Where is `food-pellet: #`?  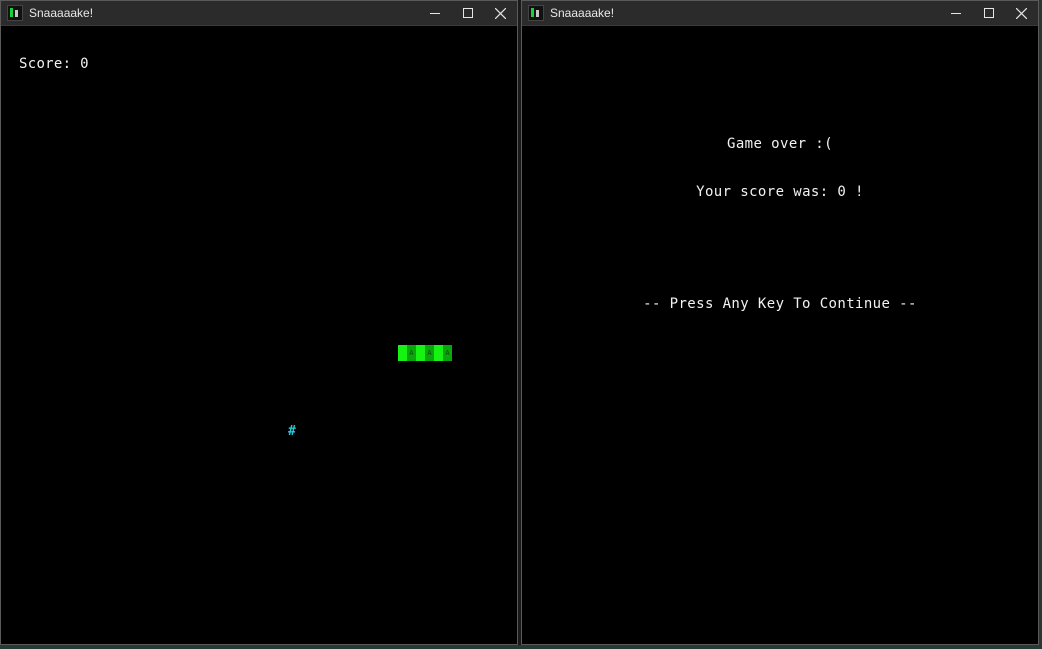 food-pellet: # is located at coordinates (292, 431).